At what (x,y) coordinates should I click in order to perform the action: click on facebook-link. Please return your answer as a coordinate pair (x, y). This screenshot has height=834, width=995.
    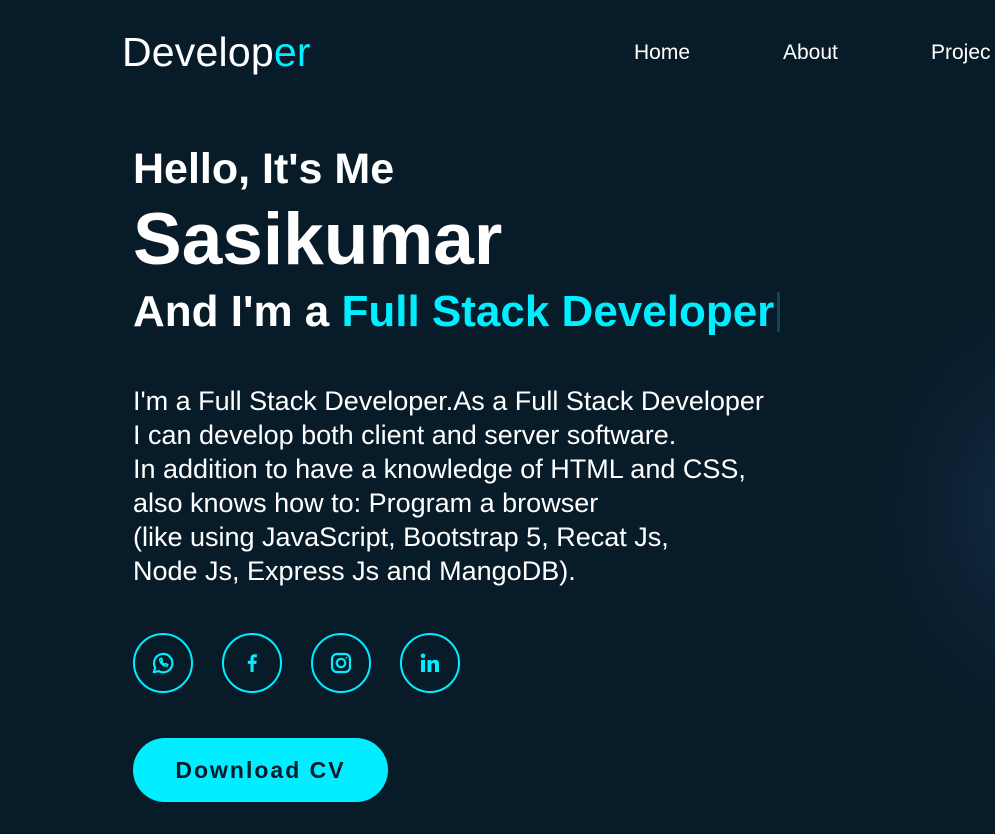
    Looking at the image, I should click on (252, 663).